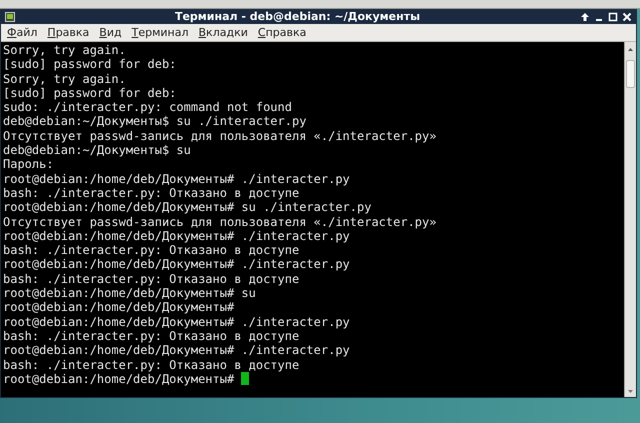 The height and width of the screenshot is (423, 640). What do you see at coordinates (223, 32) in the screenshot?
I see `menu-item: Вкладки` at bounding box center [223, 32].